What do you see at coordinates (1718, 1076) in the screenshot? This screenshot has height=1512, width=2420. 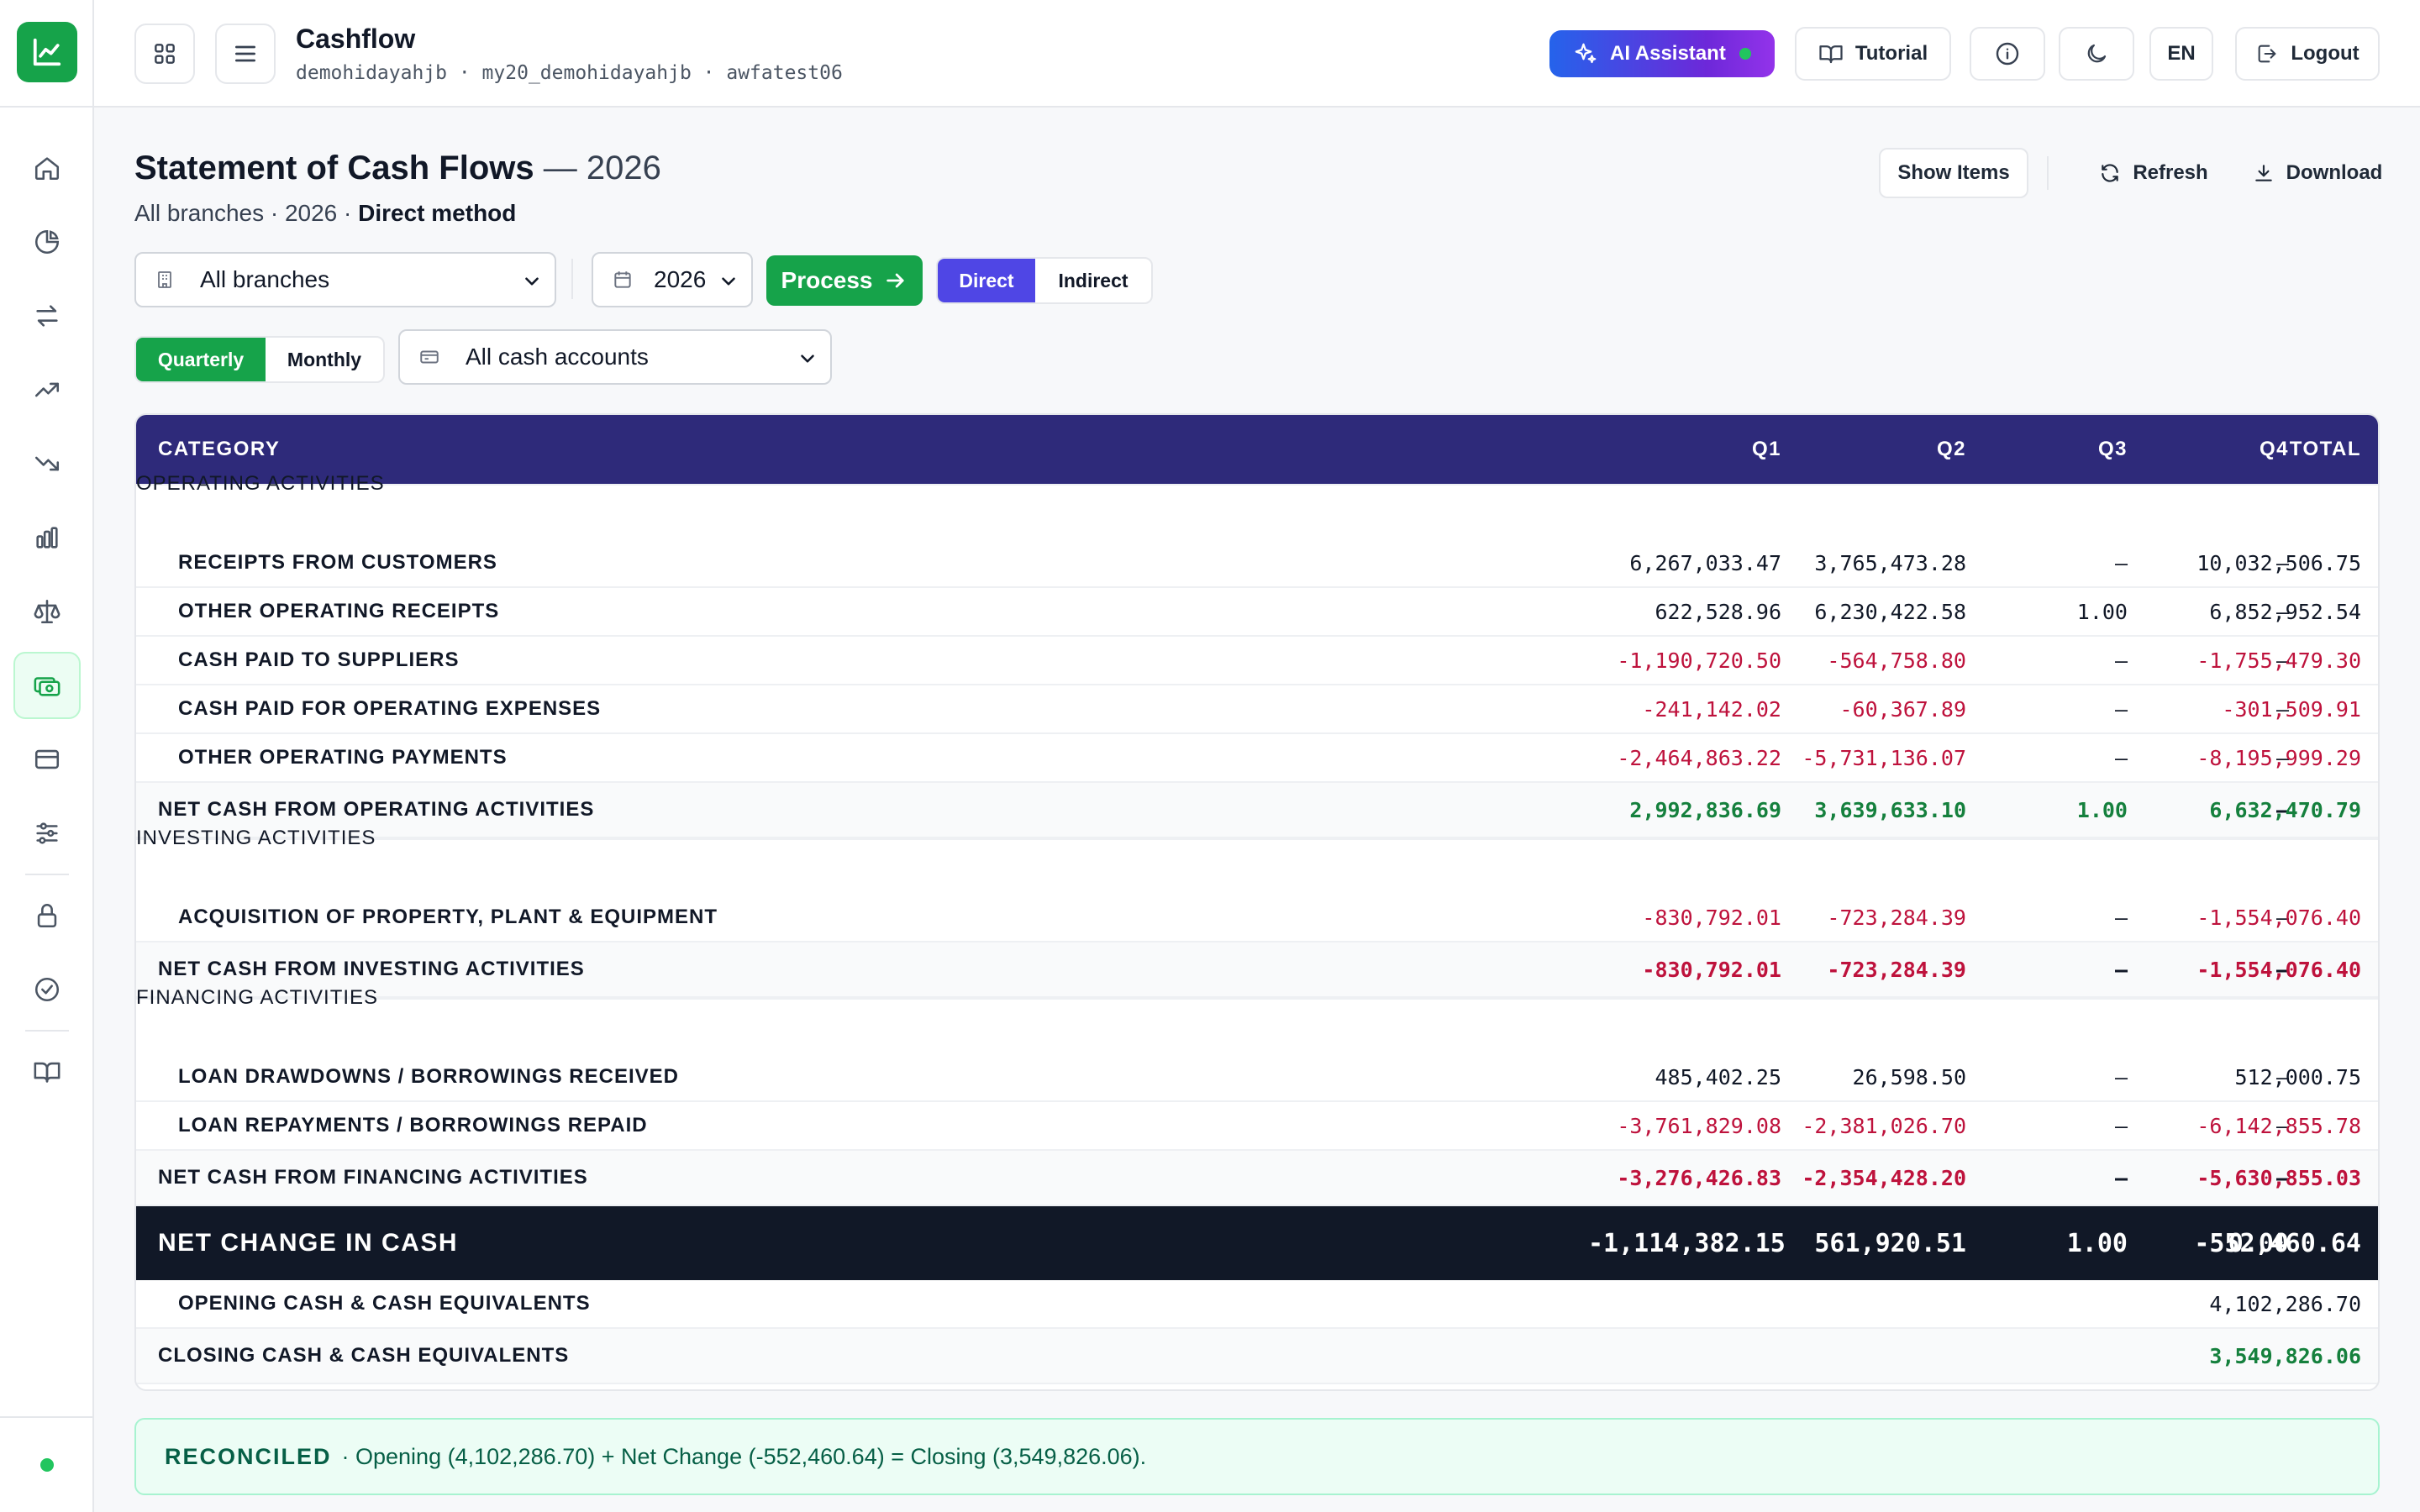 I see `cell-q1: 485,402.25` at bounding box center [1718, 1076].